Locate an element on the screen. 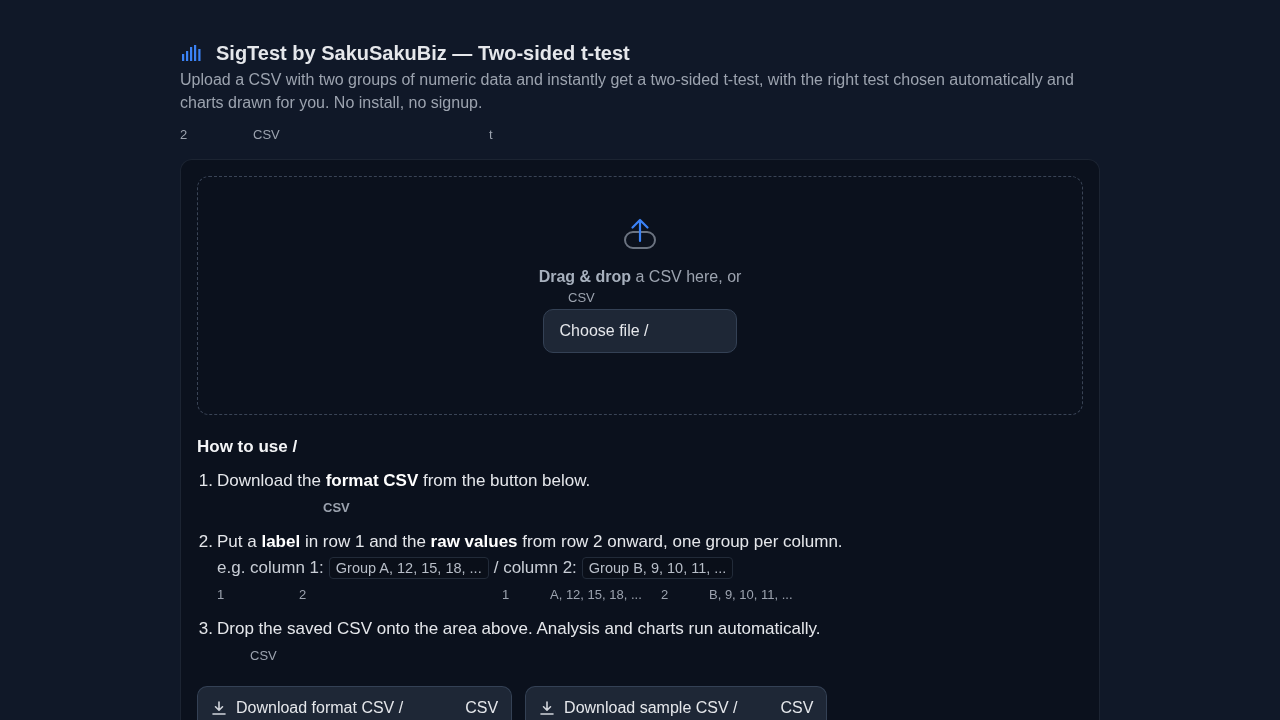 Image resolution: width=1280 pixels, height=720 pixels. bar-chart-icon is located at coordinates (191, 53).